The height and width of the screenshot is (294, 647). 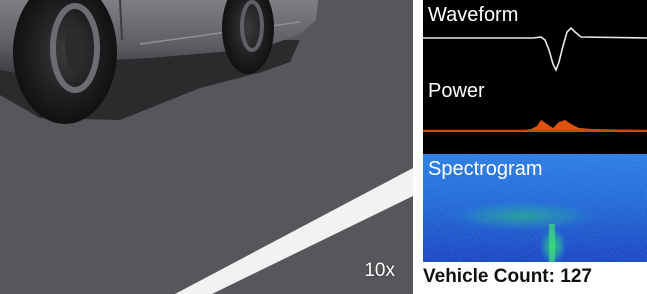 What do you see at coordinates (473, 15) in the screenshot?
I see `waveform-title: Waveform` at bounding box center [473, 15].